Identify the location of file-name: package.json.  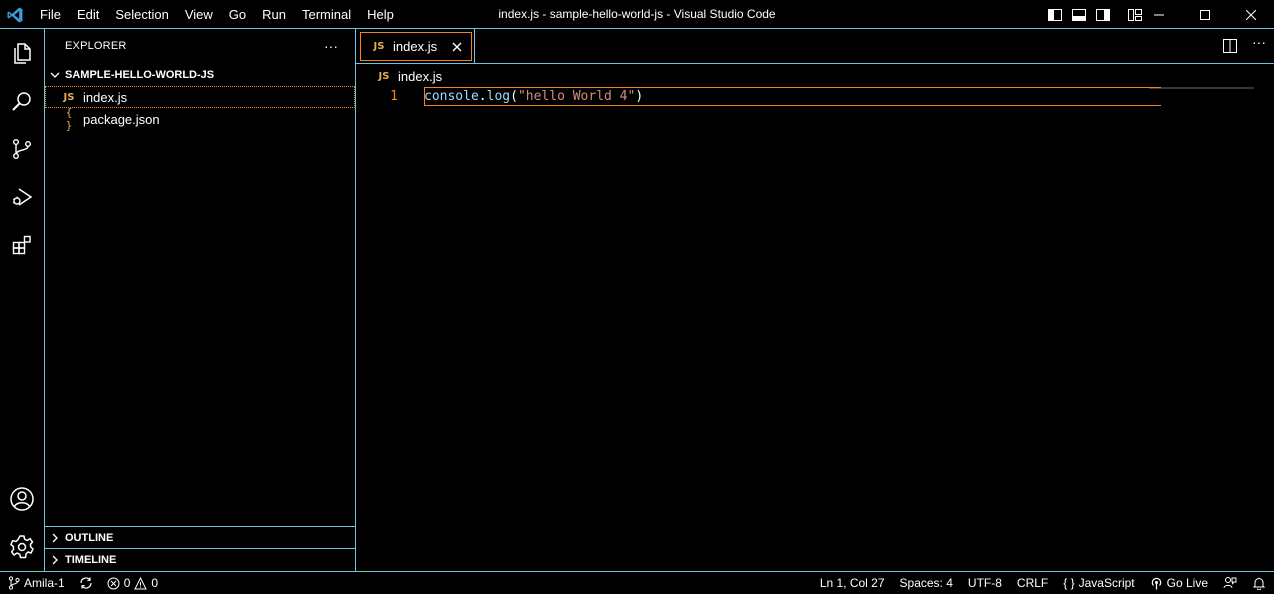
(121, 119).